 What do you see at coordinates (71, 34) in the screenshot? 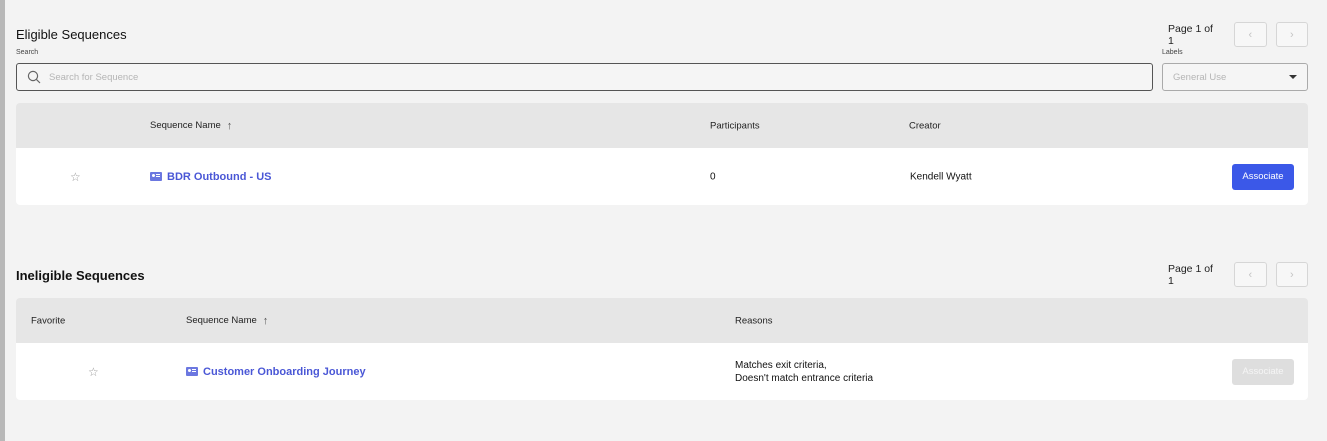
I see `eligible-sequences-title: Eligible Sequences` at bounding box center [71, 34].